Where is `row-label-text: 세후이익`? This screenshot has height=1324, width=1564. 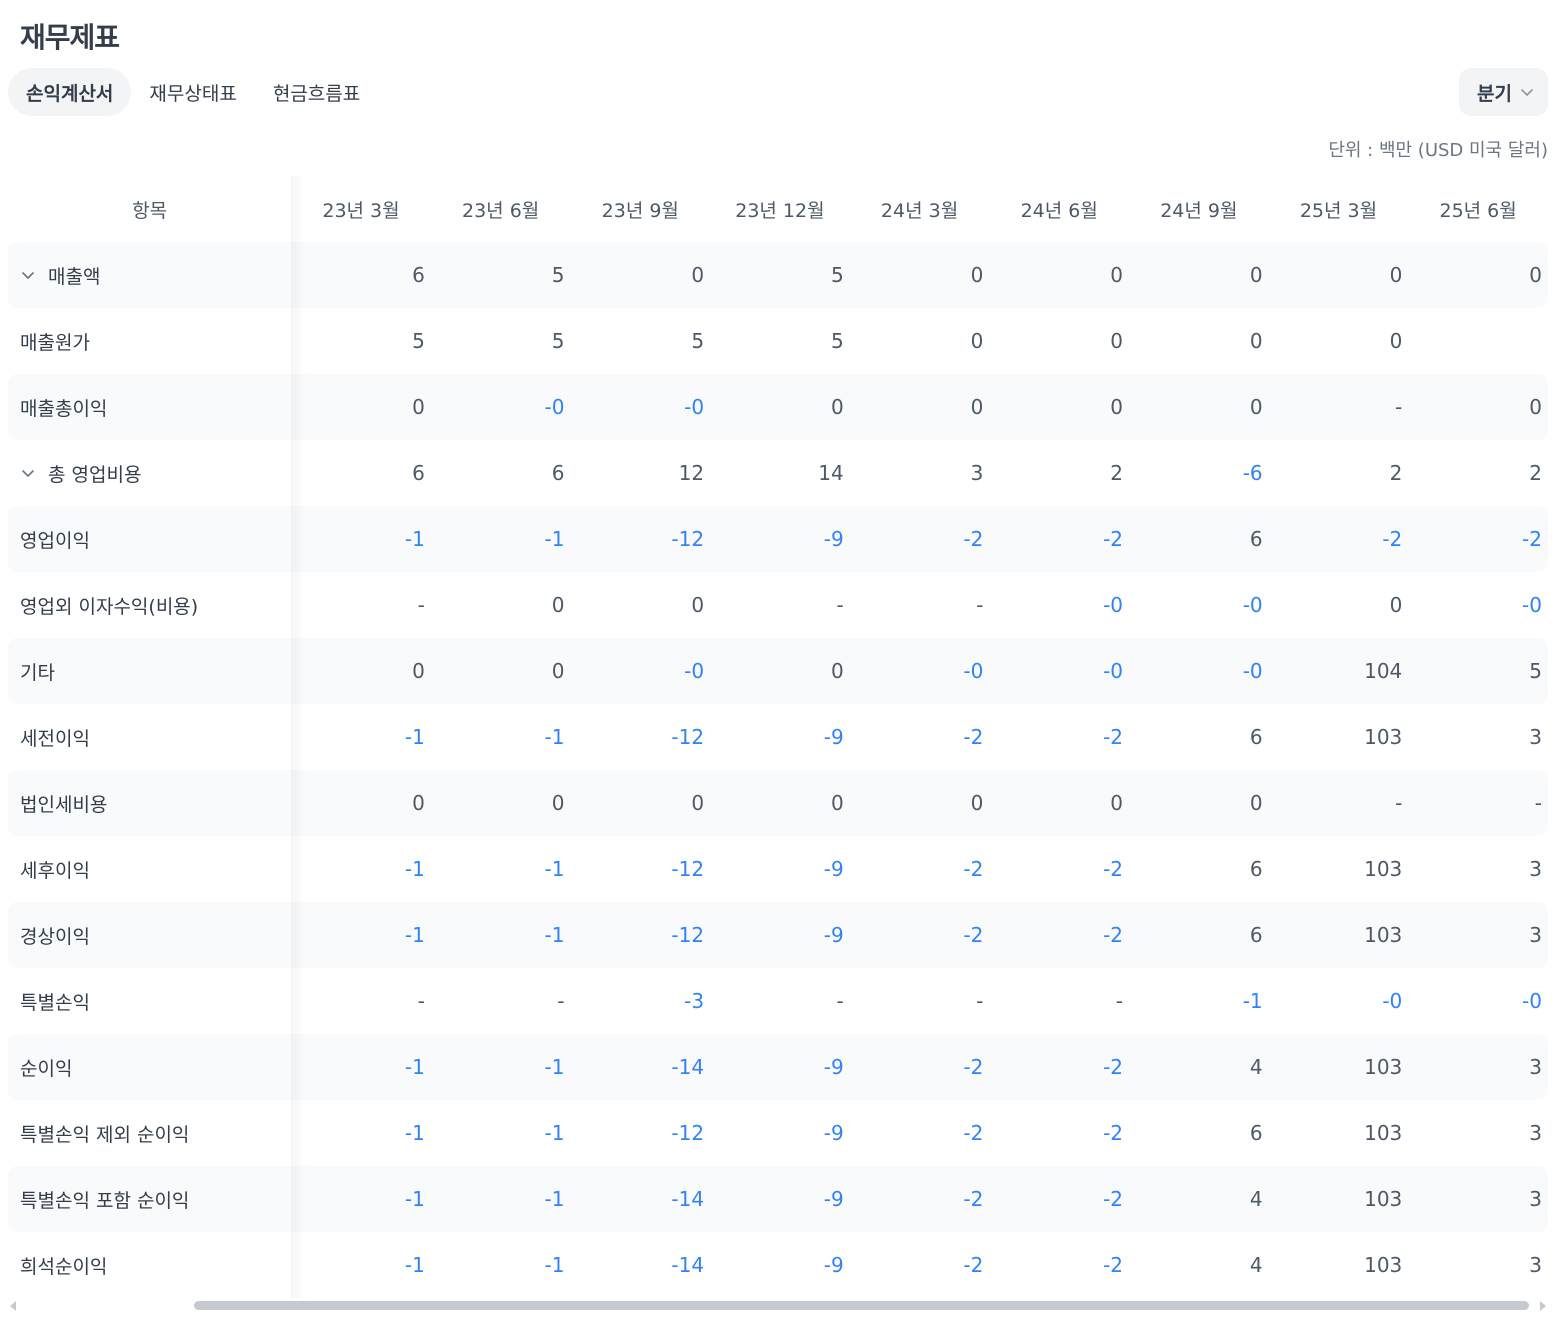 row-label-text: 세후이익 is located at coordinates (55, 870).